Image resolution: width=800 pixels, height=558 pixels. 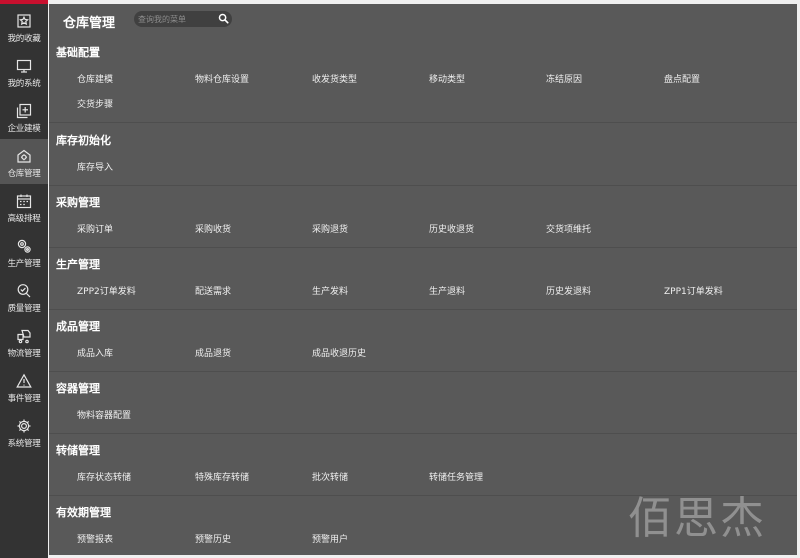 What do you see at coordinates (451, 228) in the screenshot?
I see `menu-item: 历史收退货` at bounding box center [451, 228].